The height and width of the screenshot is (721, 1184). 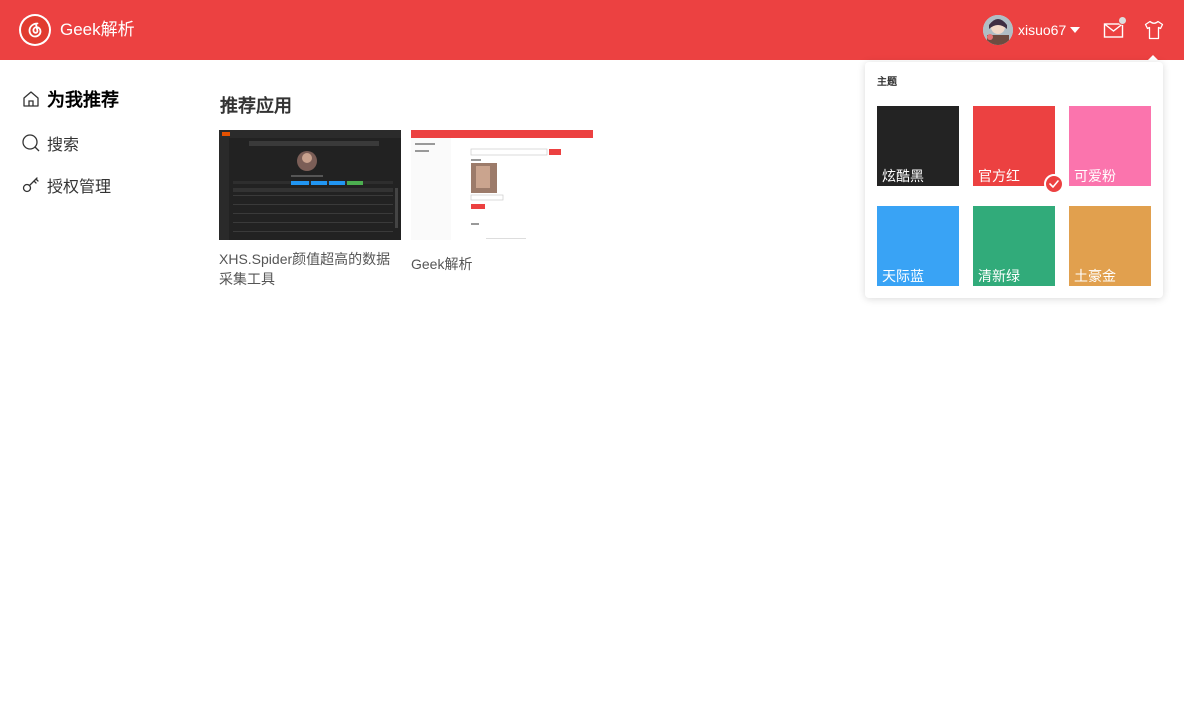 What do you see at coordinates (83, 100) in the screenshot?
I see `sidebar-item-label: 为我推荐` at bounding box center [83, 100].